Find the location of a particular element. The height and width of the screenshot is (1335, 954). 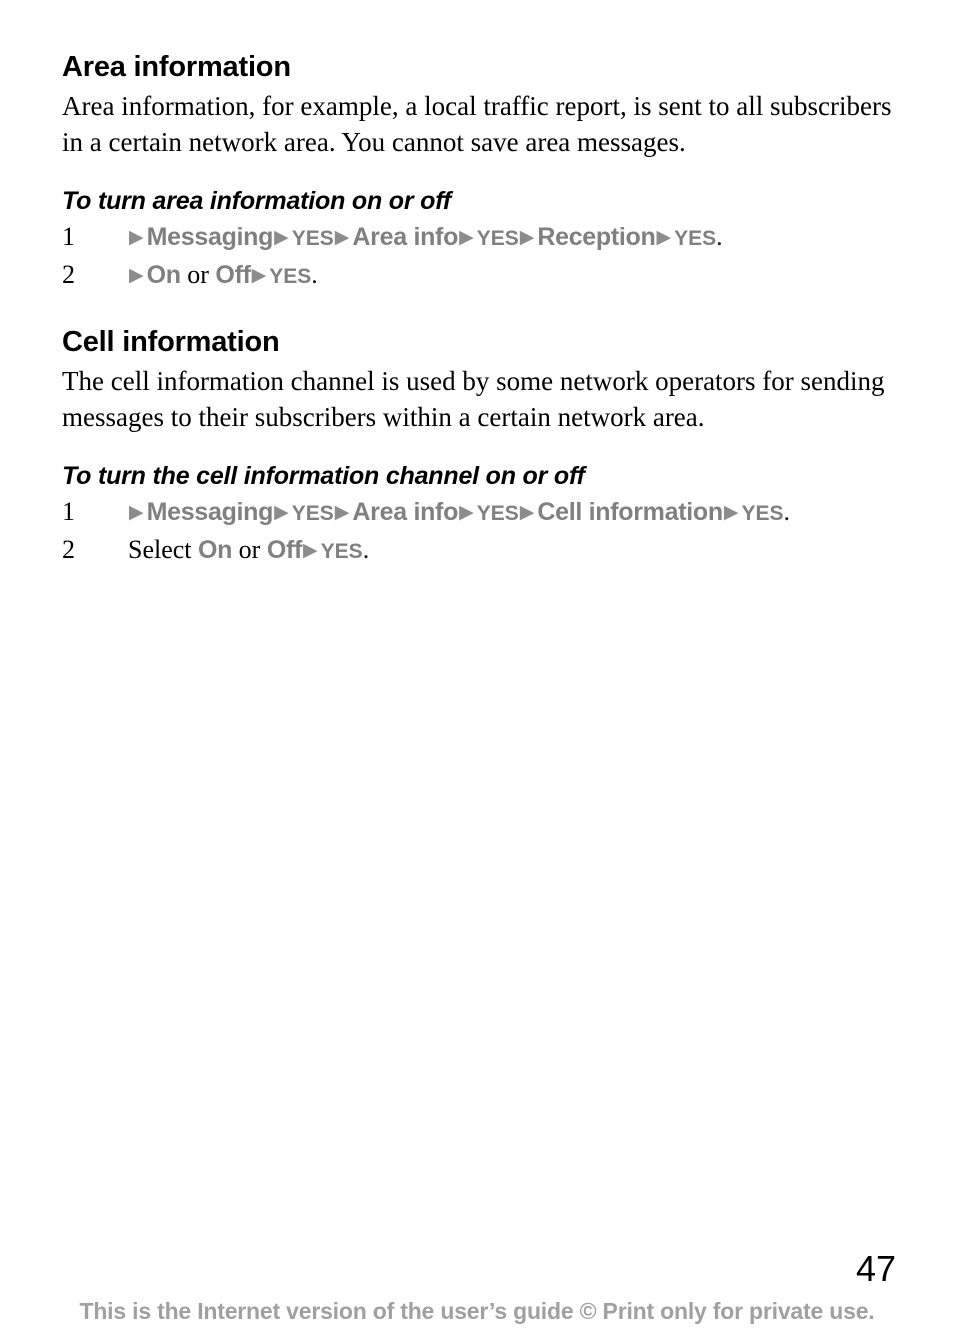

list-item: 2 ▶ On or Off▶ YES. is located at coordinates (477, 276).